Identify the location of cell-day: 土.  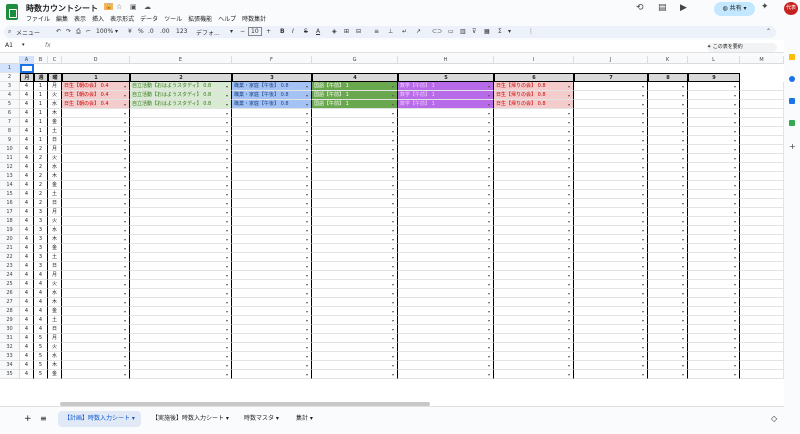
(55, 131).